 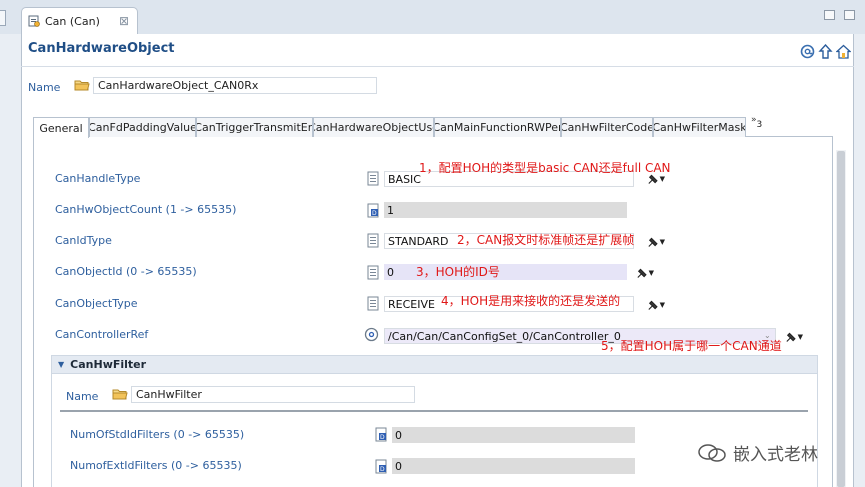 What do you see at coordinates (458, 272) in the screenshot?
I see `annotation-3: 3，HOH的ID号` at bounding box center [458, 272].